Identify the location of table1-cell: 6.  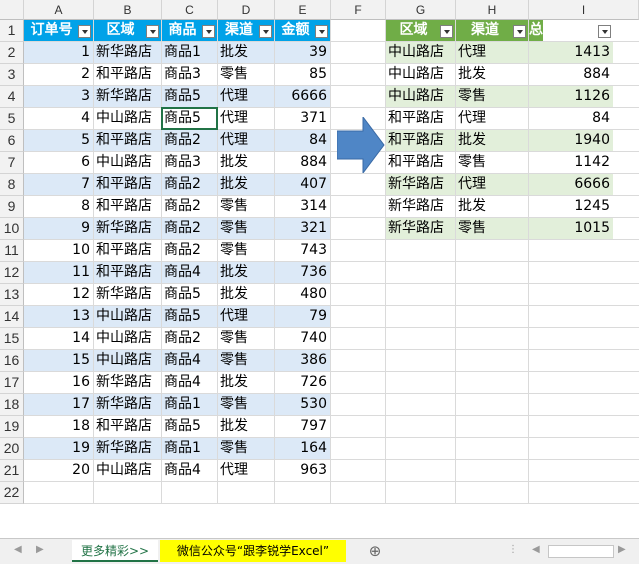
(58, 162).